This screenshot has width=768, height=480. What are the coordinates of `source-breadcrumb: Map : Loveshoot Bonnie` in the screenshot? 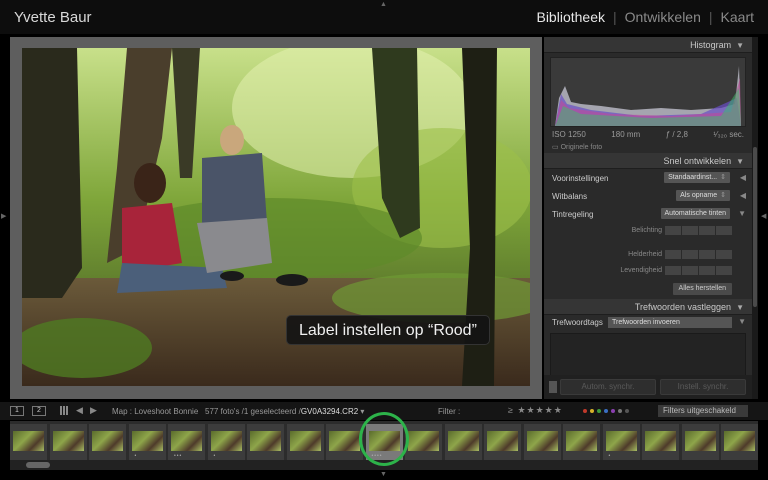 It's located at (155, 411).